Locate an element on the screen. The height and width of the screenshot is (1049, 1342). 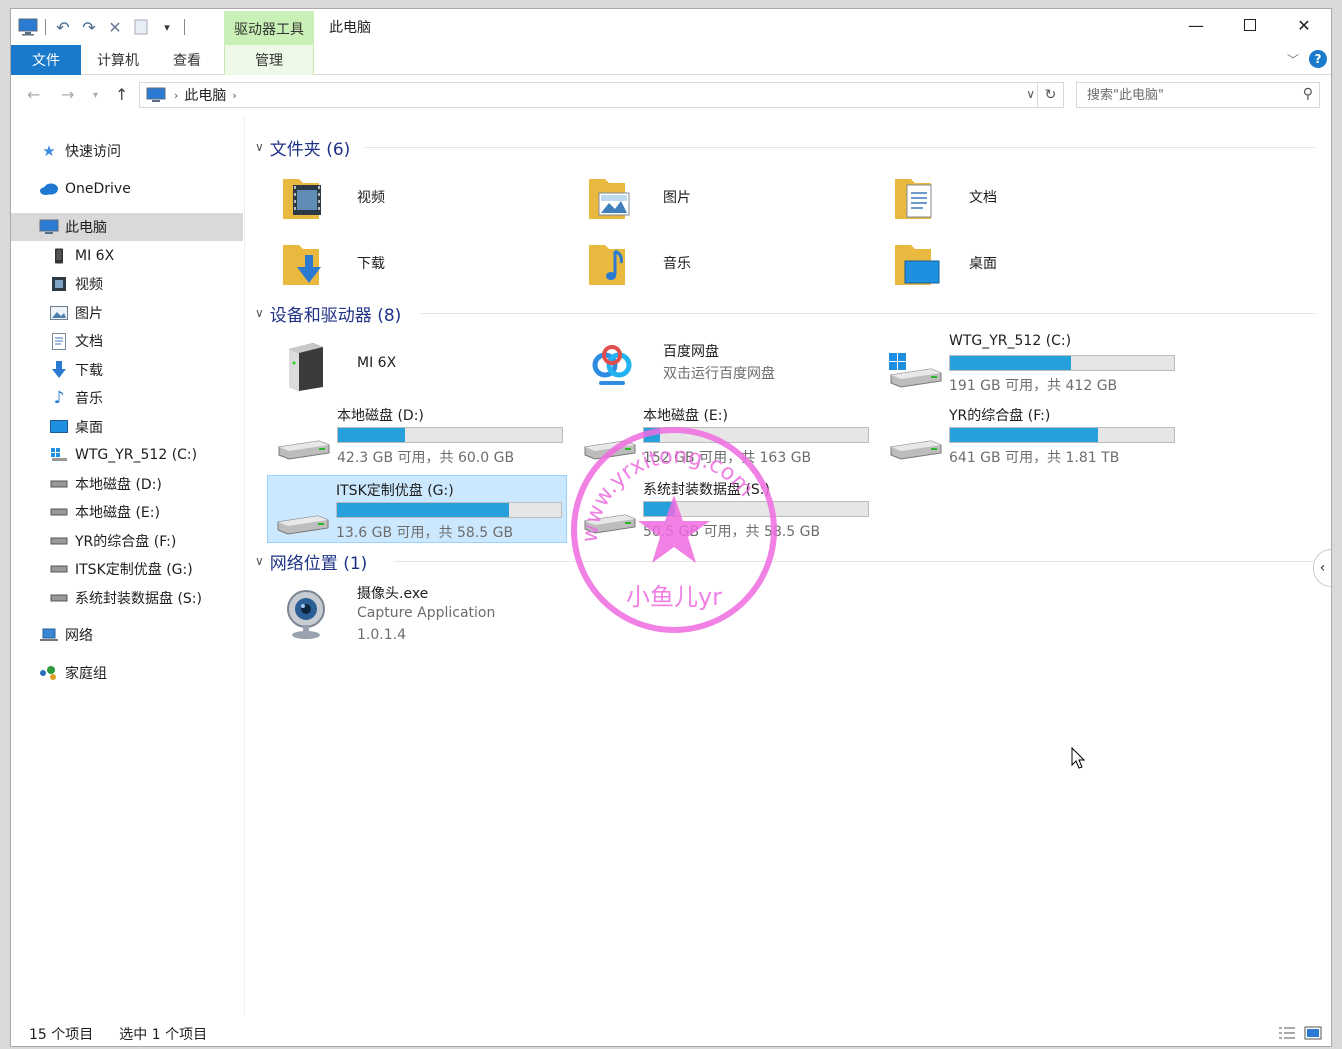
device-subtitle: 双击运行百度网盘 is located at coordinates (719, 374).